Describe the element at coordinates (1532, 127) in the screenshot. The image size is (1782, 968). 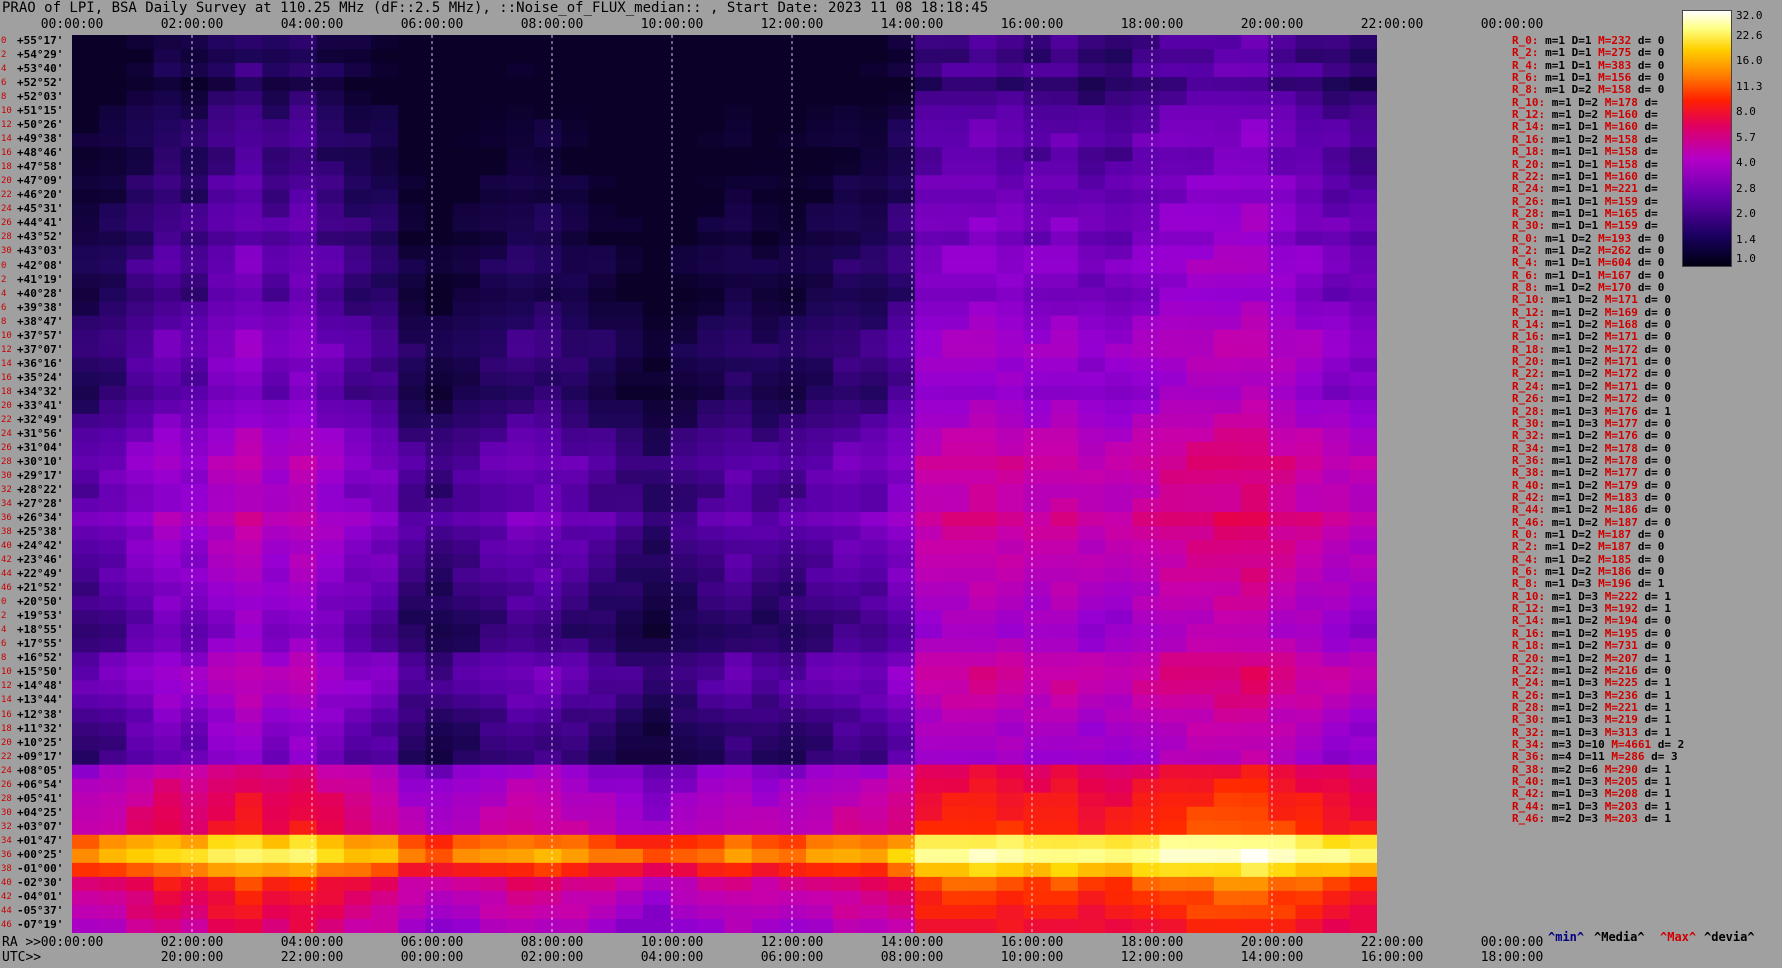
I see `stat-ray: R_14:` at that location.